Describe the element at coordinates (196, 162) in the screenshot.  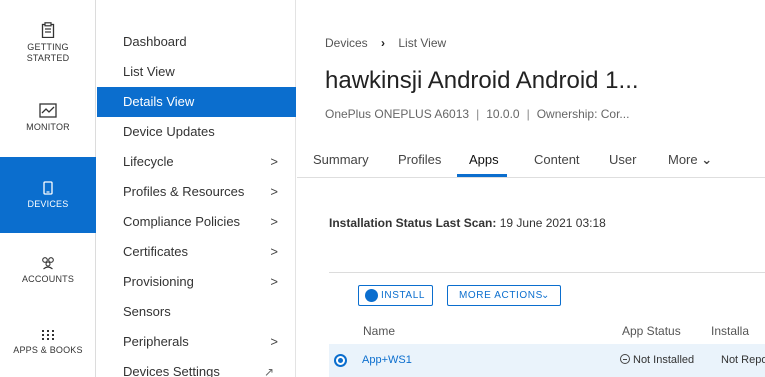
I see `subnav-item-lifecycle: Lifecycle >` at that location.